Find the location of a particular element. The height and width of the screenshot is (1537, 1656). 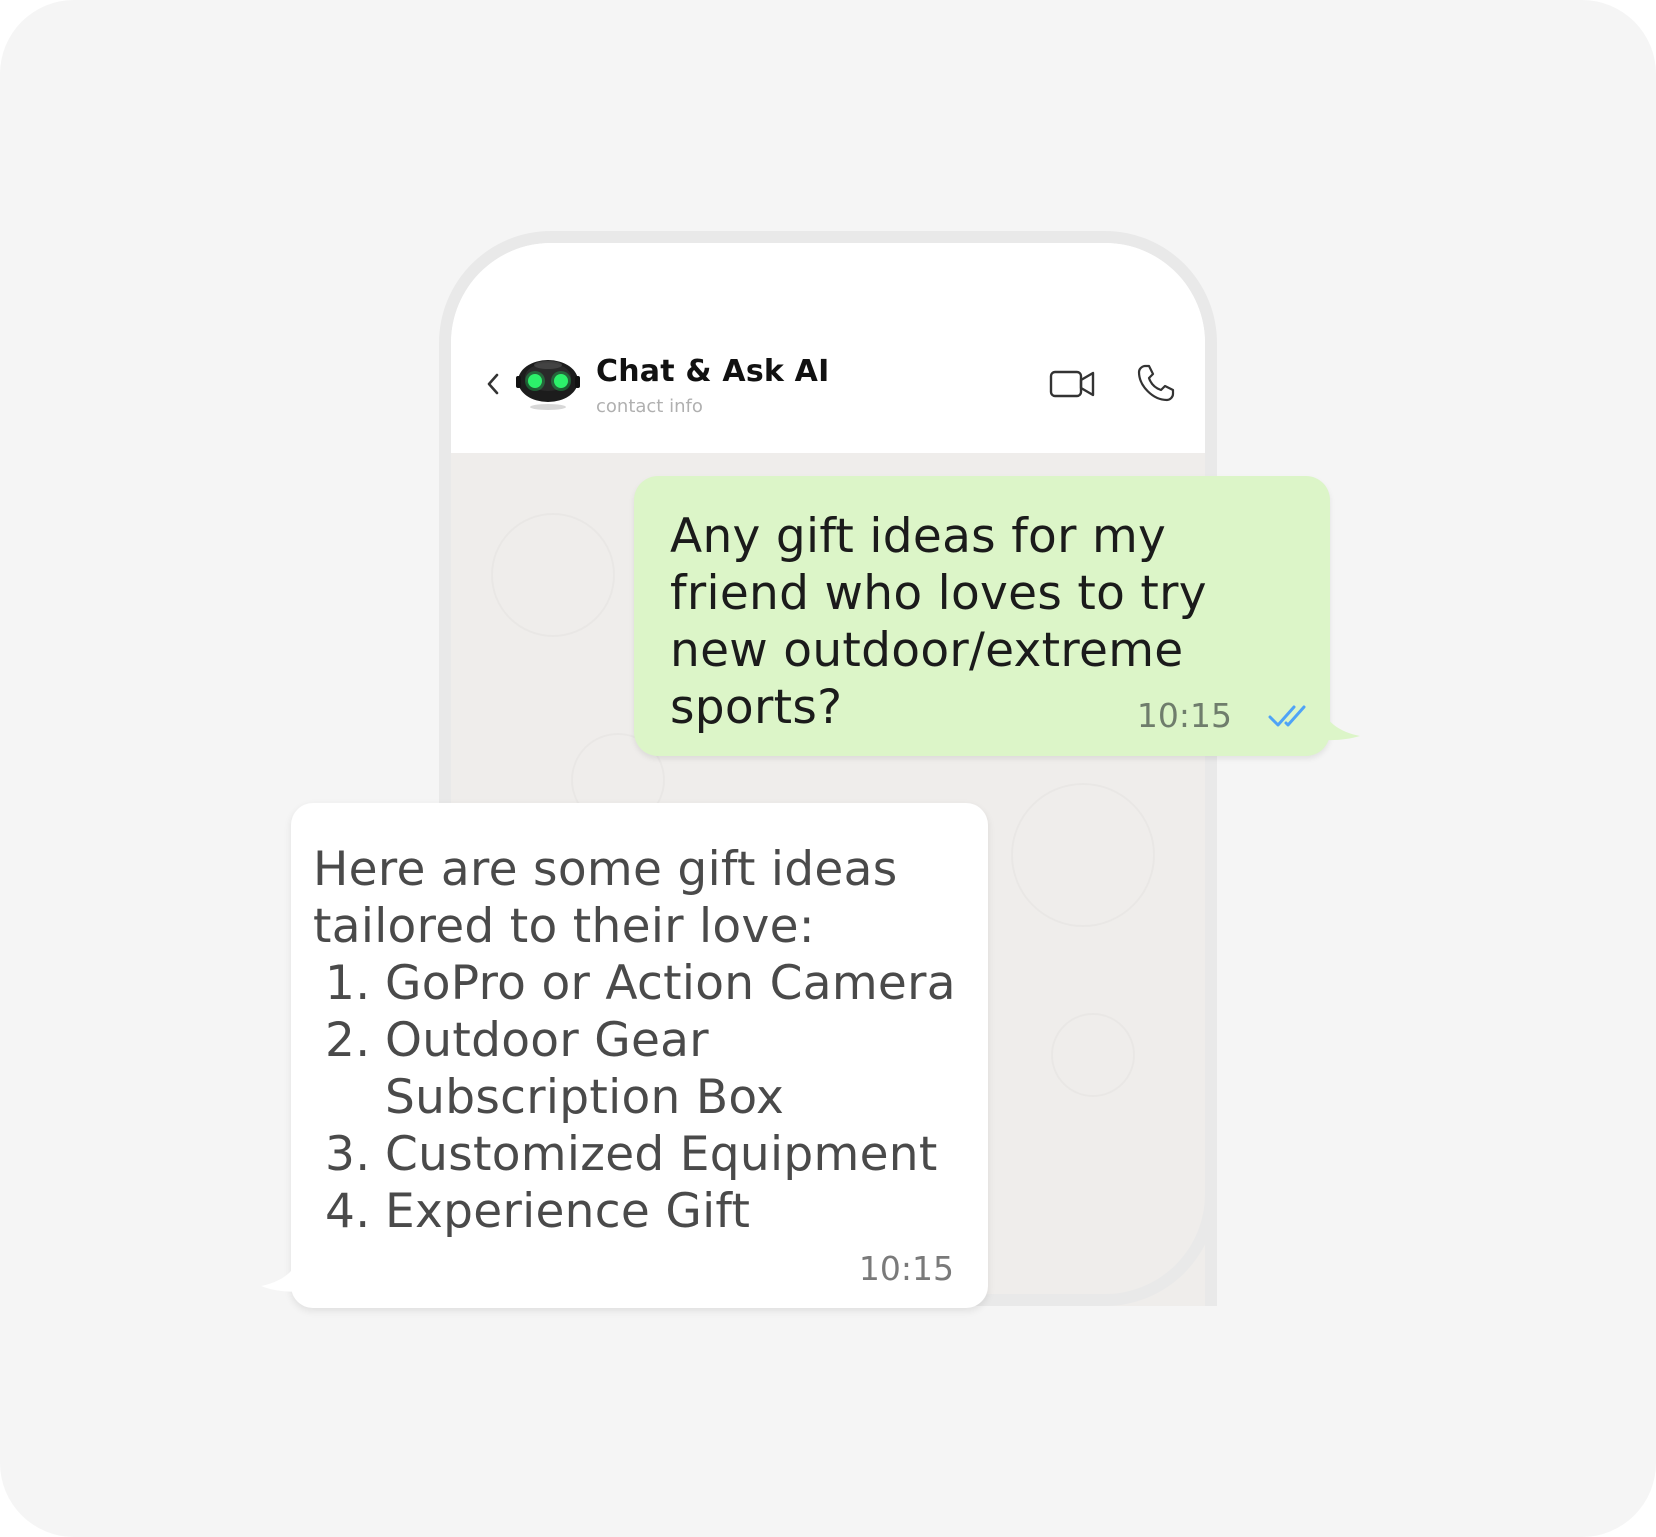

list-item-text: Experience Gift is located at coordinates (568, 1211).